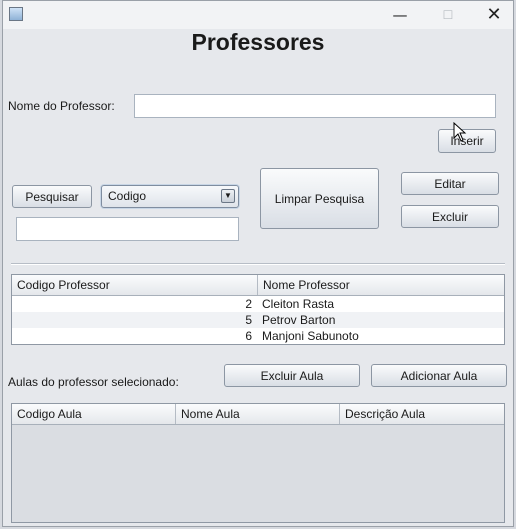 The width and height of the screenshot is (516, 529). I want to click on pesquisar-button: Pesquisar, so click(52, 196).